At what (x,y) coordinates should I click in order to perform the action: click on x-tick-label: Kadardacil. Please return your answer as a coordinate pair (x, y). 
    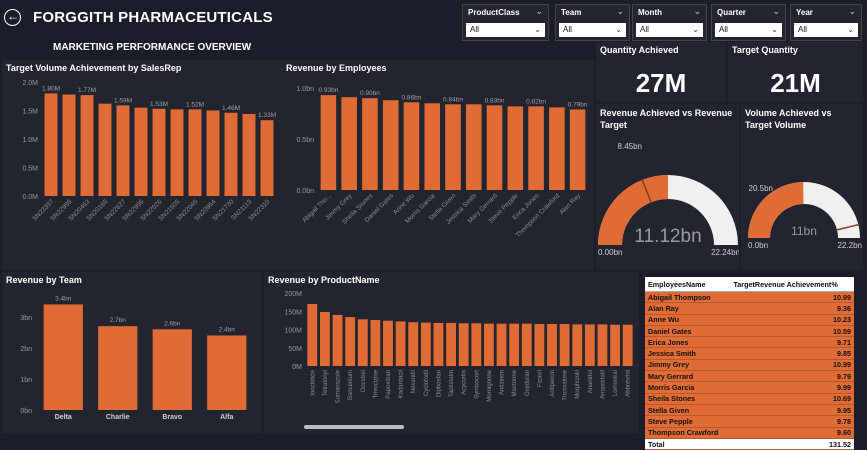
    Looking at the image, I should click on (402, 384).